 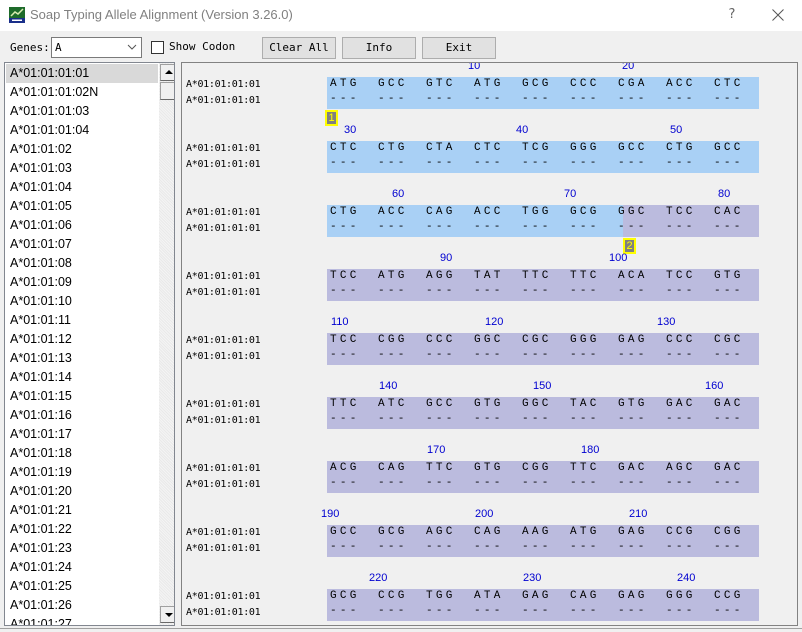 I want to click on reference-codon: ATG, so click(x=393, y=276).